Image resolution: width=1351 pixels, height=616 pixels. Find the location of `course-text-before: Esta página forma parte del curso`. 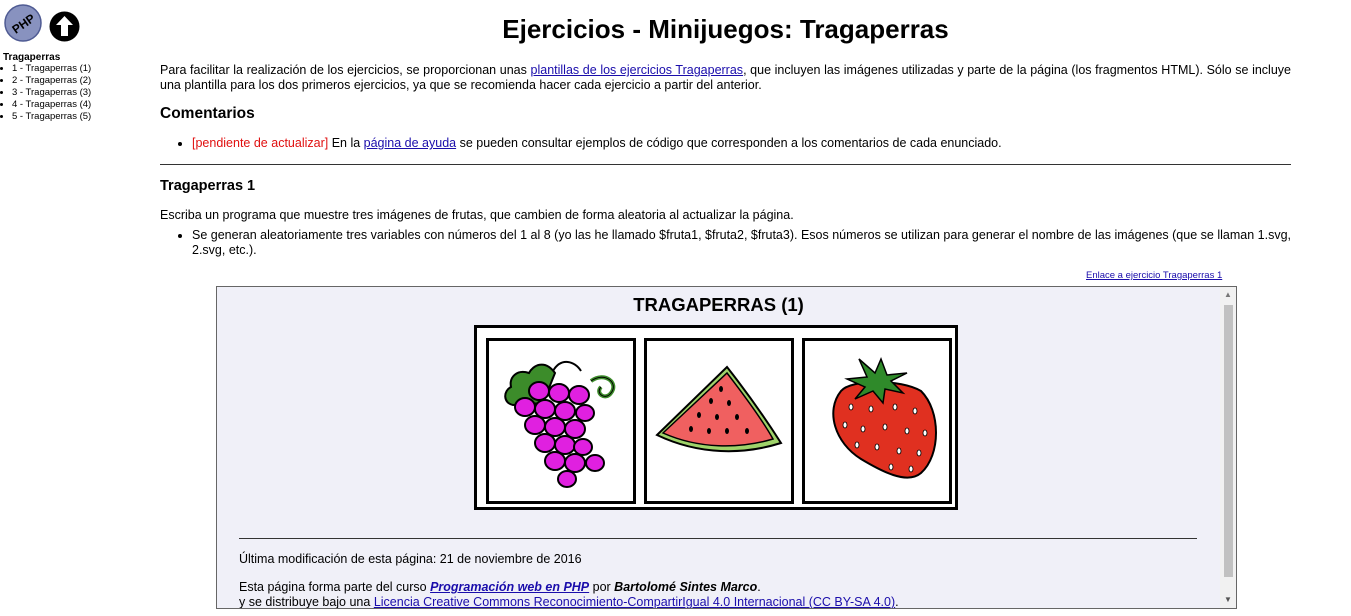

course-text-before: Esta página forma parte del curso is located at coordinates (335, 587).